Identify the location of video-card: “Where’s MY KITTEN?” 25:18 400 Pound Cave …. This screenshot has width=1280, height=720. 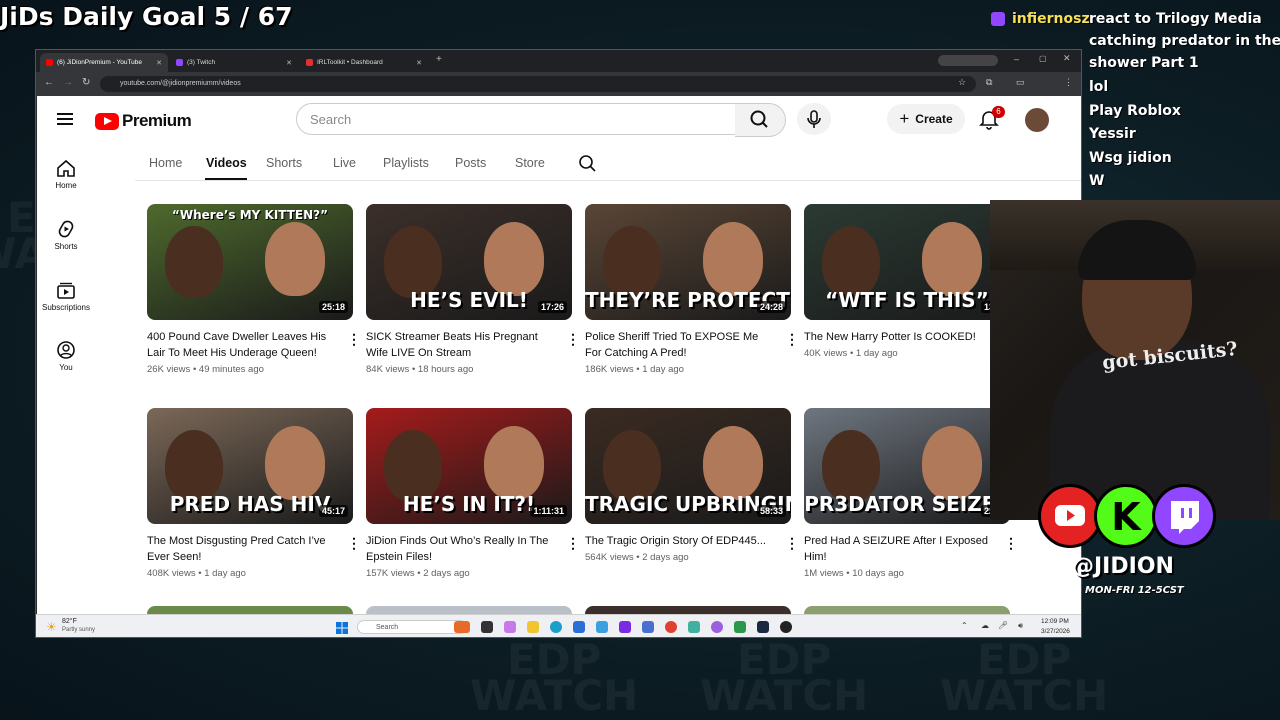
(254, 289).